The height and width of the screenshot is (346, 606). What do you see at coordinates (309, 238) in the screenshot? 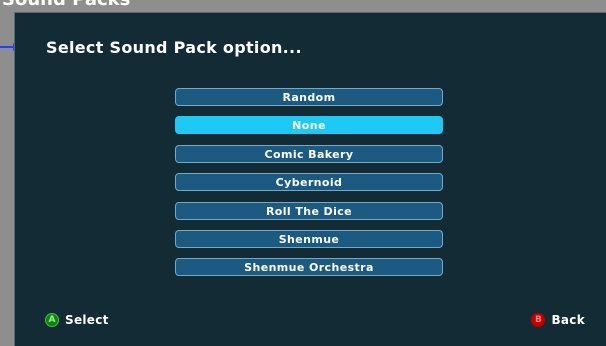
I see `option-shenmue: Shenmue` at bounding box center [309, 238].